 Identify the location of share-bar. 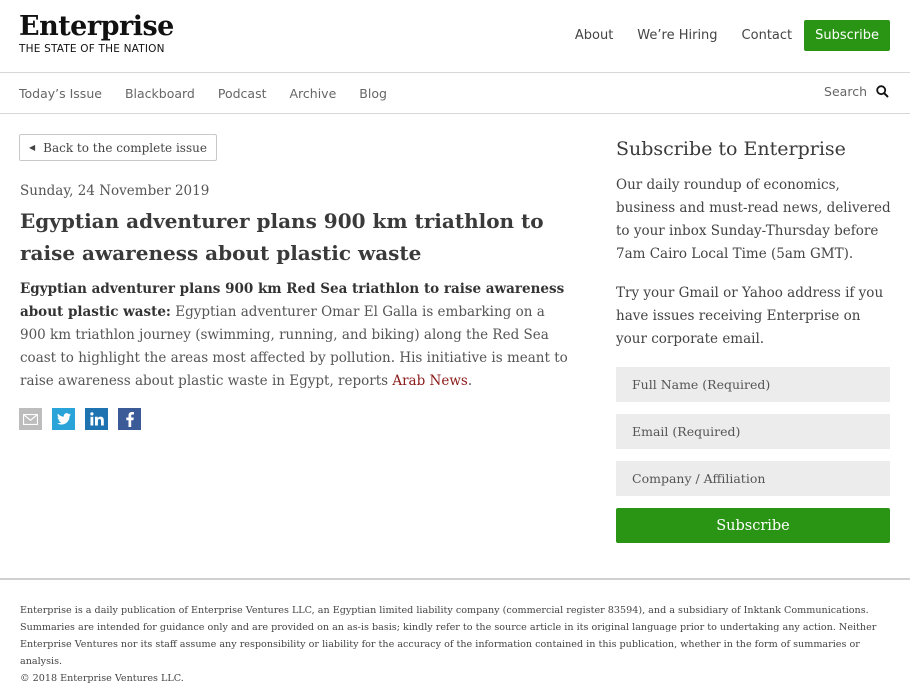
(85, 419).